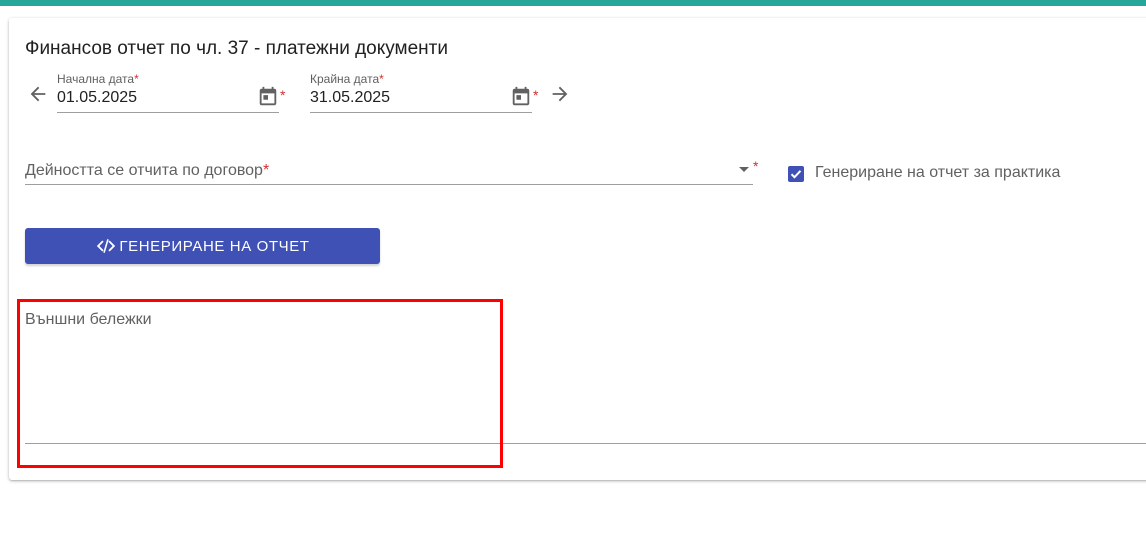  I want to click on generate-report-button: ГЕНЕРИРАНЕ НА ОТЧЕТ, so click(202, 246).